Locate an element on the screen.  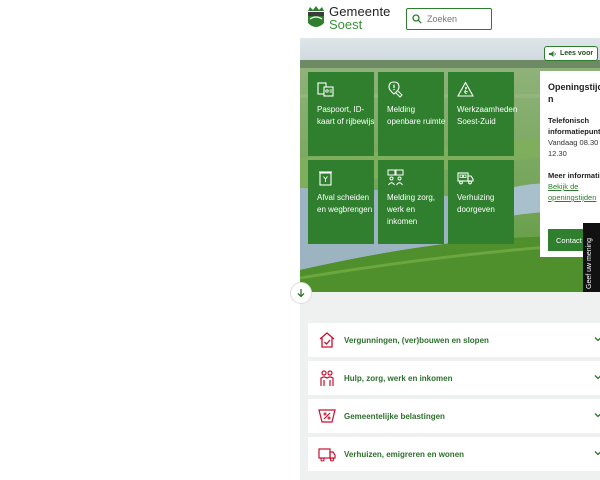
tile-waste: Afval scheiden en wegbrengen is located at coordinates (341, 202).